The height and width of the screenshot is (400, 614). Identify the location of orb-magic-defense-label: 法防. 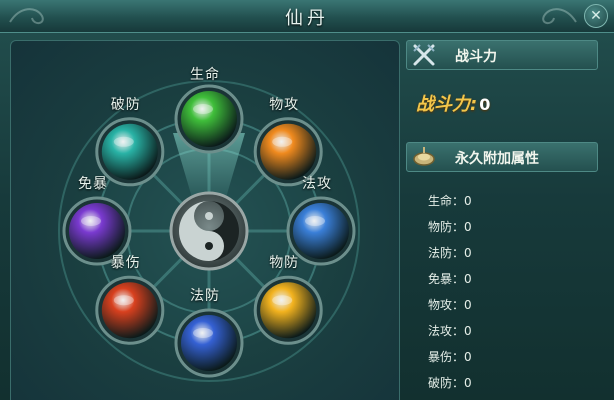
(205, 296).